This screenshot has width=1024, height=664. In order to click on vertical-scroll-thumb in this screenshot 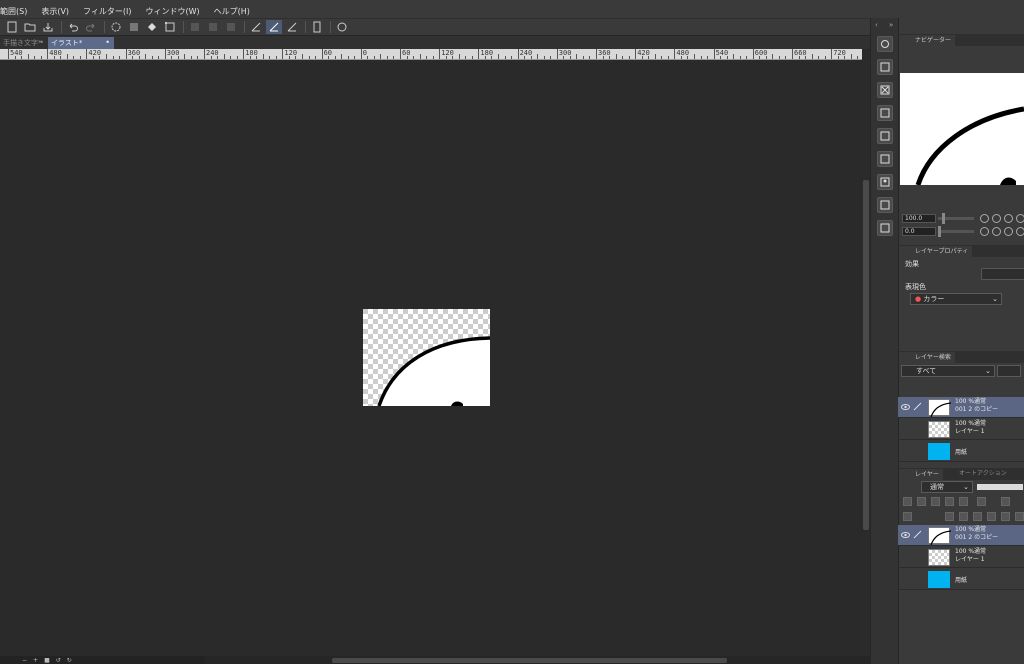, I will do `click(866, 355)`.